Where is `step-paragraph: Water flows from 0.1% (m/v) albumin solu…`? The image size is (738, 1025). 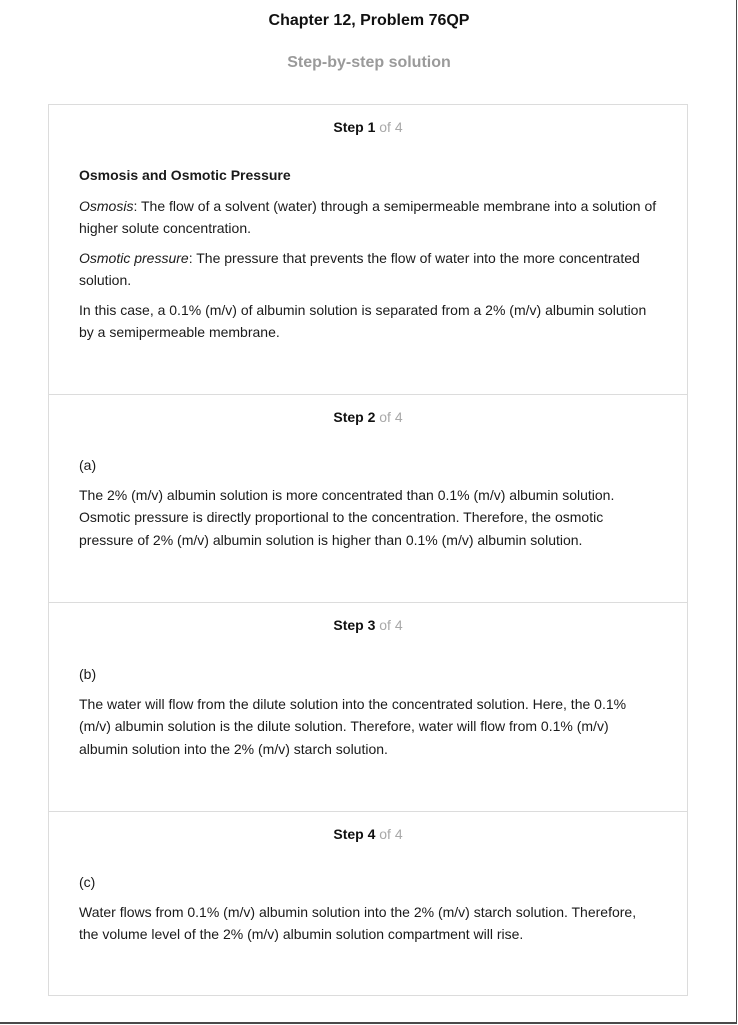
step-paragraph: Water flows from 0.1% (m/v) albumin solu… is located at coordinates (358, 923).